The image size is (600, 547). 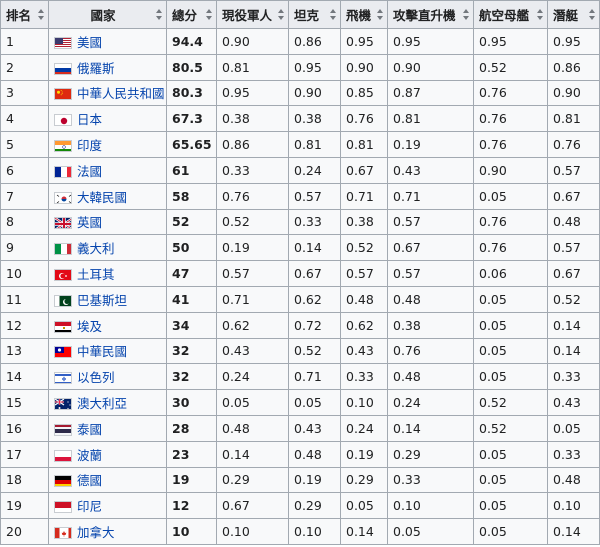 What do you see at coordinates (63, 404) in the screenshot?
I see `flag-australia-icon` at bounding box center [63, 404].